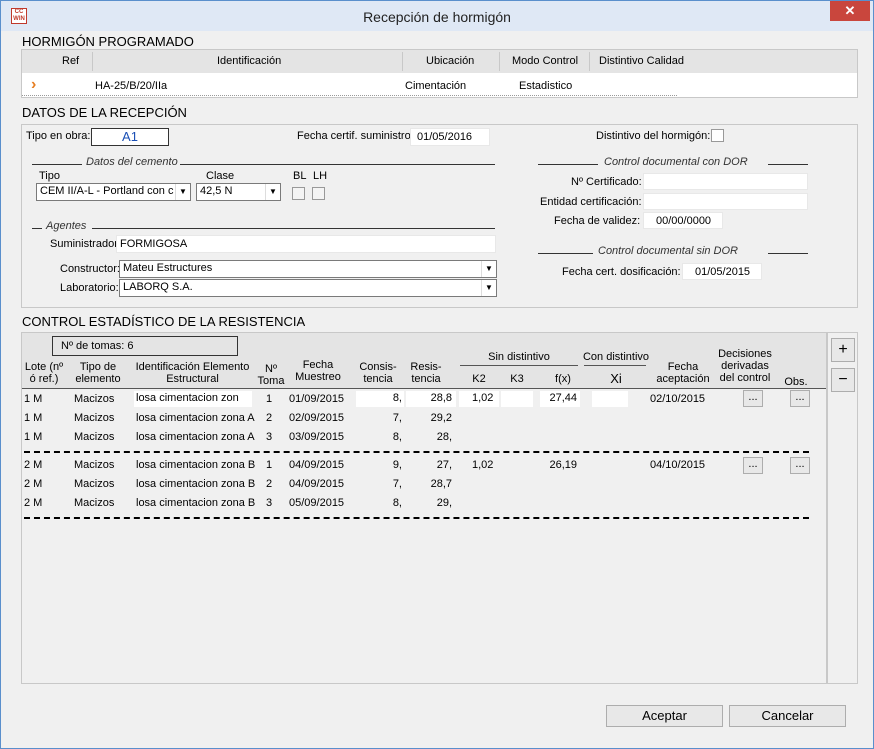 The height and width of the screenshot is (749, 874). Describe the element at coordinates (349, 95) in the screenshot. I see `row-divider` at that location.